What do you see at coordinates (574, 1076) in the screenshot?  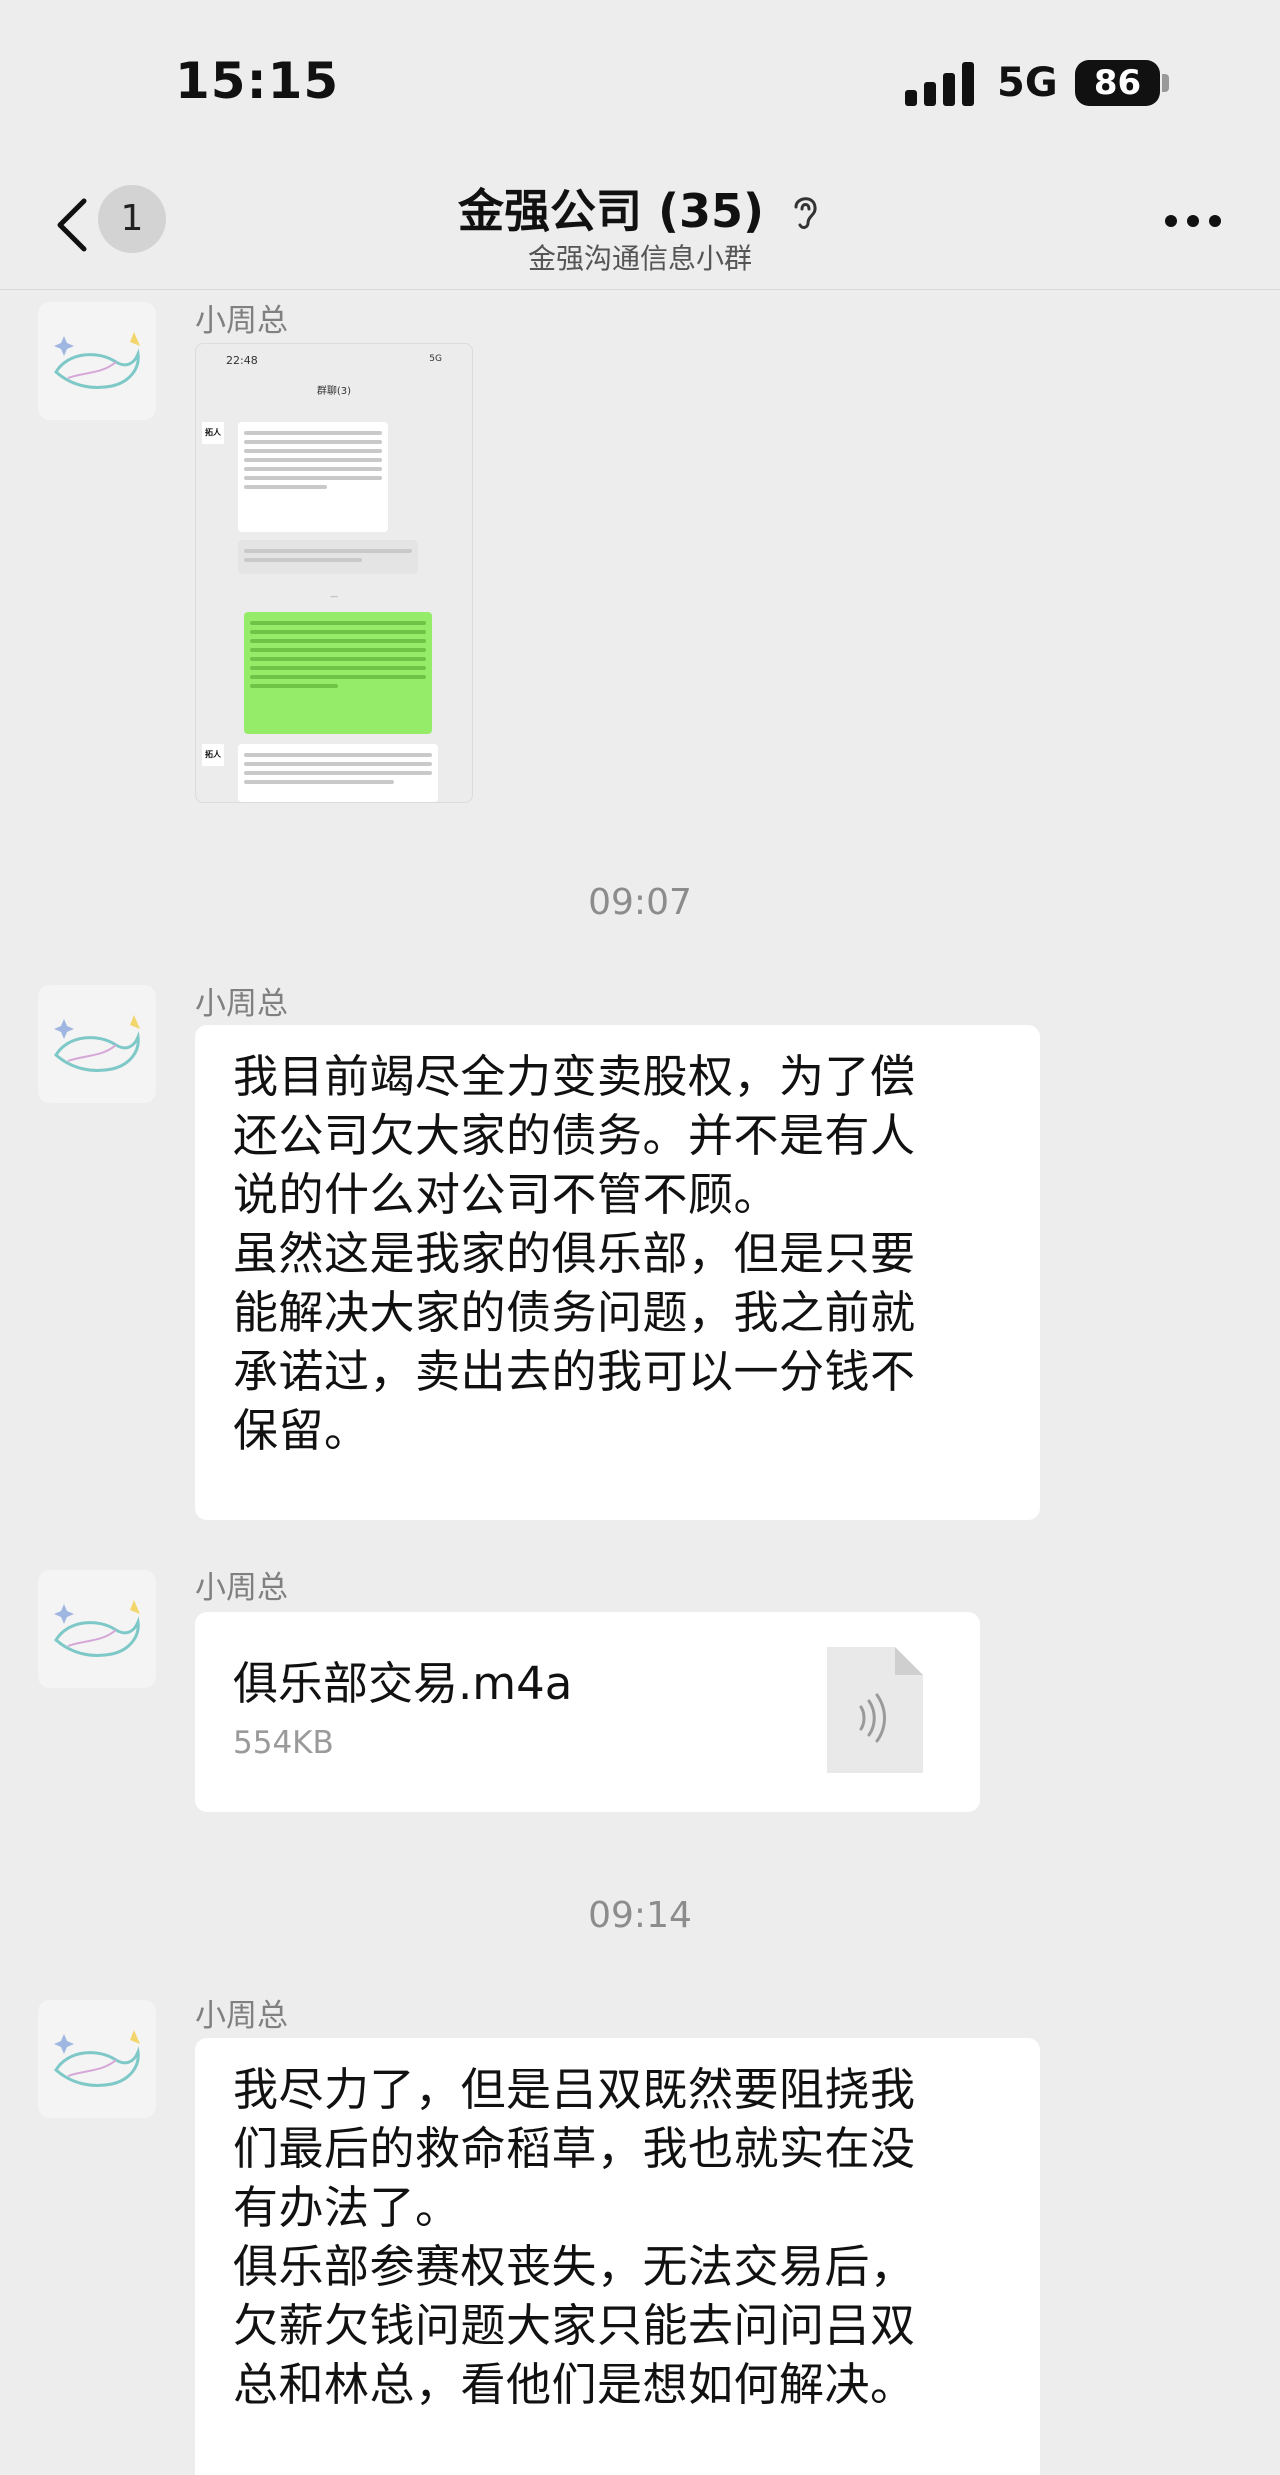 I see `message-line: 我目前竭尽全力变卖股权，为了偿` at bounding box center [574, 1076].